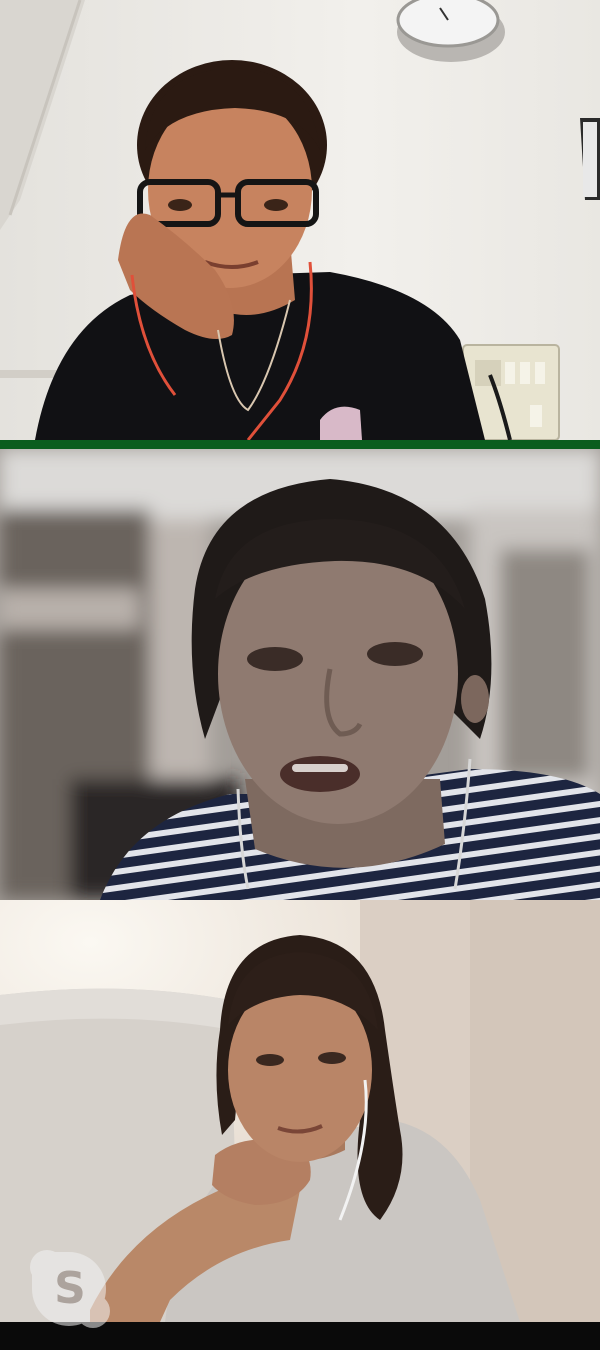  I want to click on skype-logo-letter: S, so click(70, 1288).